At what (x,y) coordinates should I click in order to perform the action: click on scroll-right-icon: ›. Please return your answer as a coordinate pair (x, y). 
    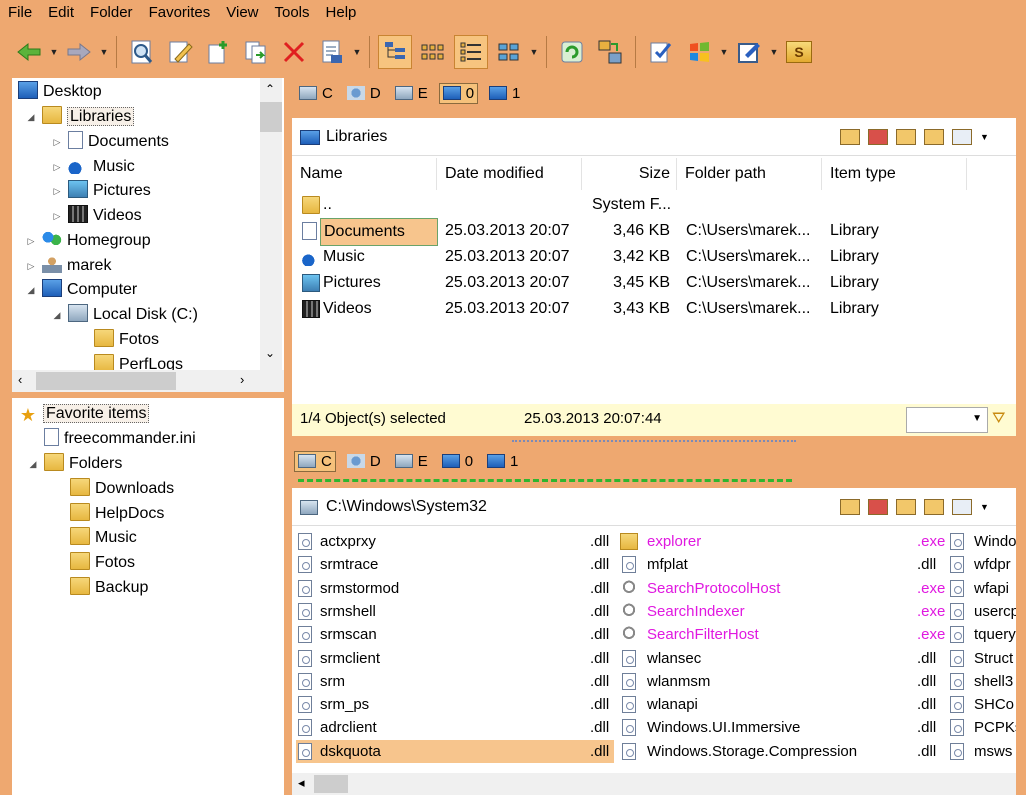
    Looking at the image, I should click on (242, 379).